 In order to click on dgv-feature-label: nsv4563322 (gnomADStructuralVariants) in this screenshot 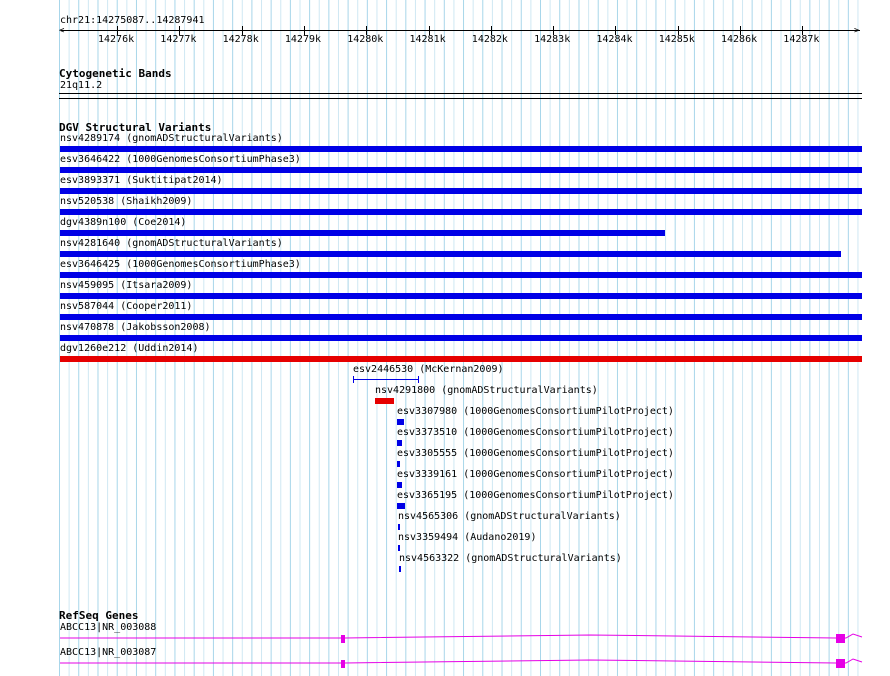, I will do `click(510, 559)`.